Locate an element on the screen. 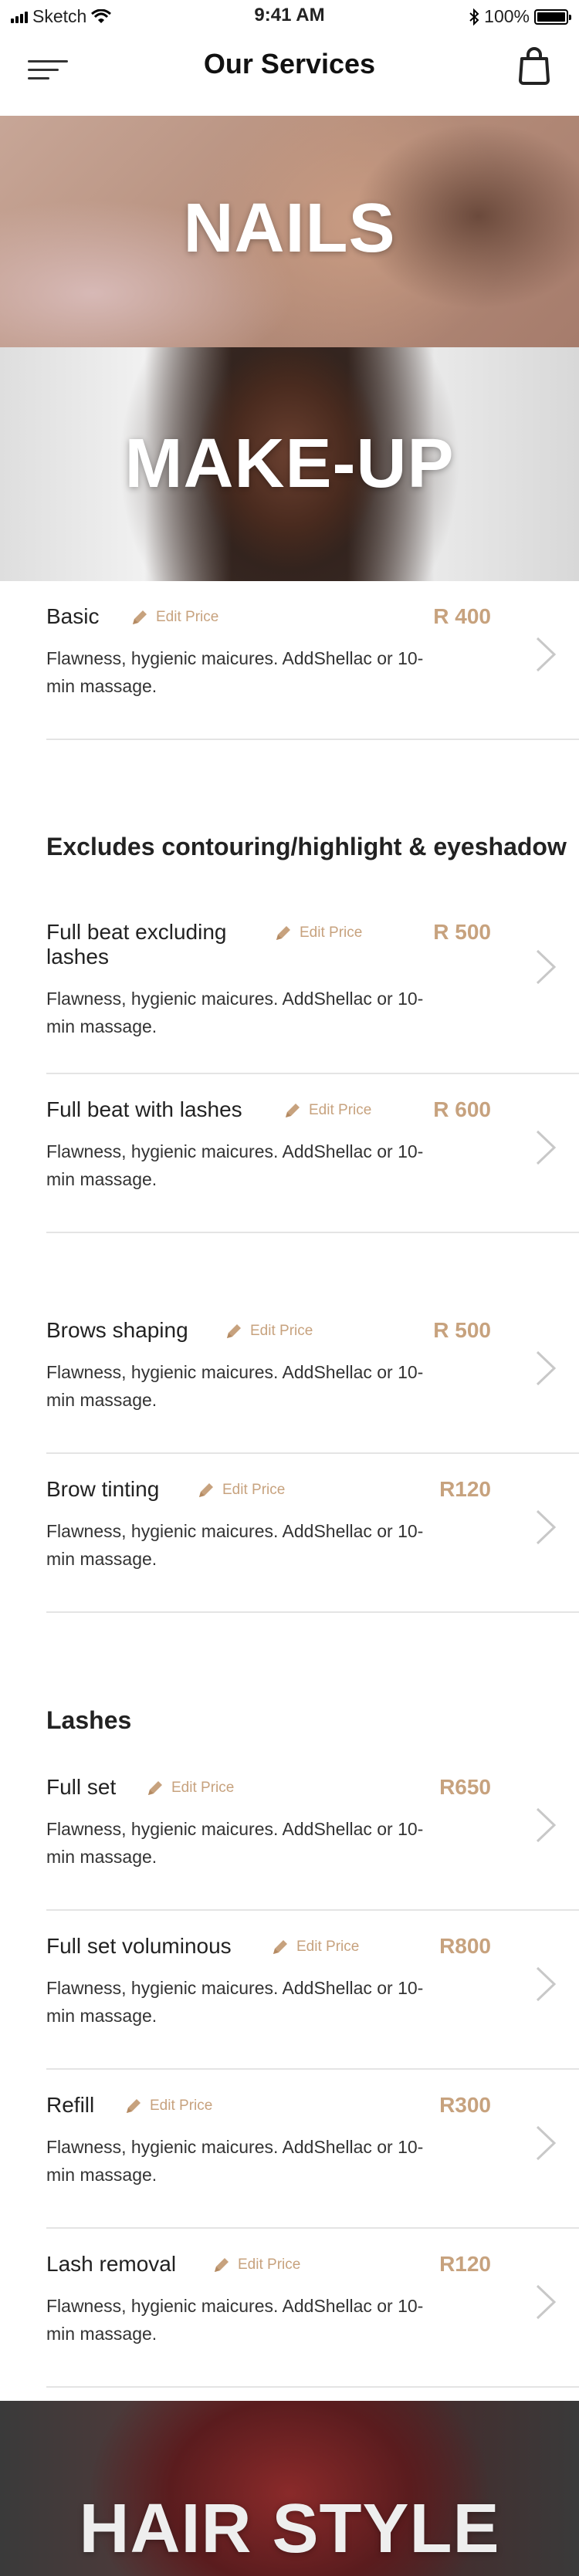  nav-bar: Our Services is located at coordinates (289, 73).